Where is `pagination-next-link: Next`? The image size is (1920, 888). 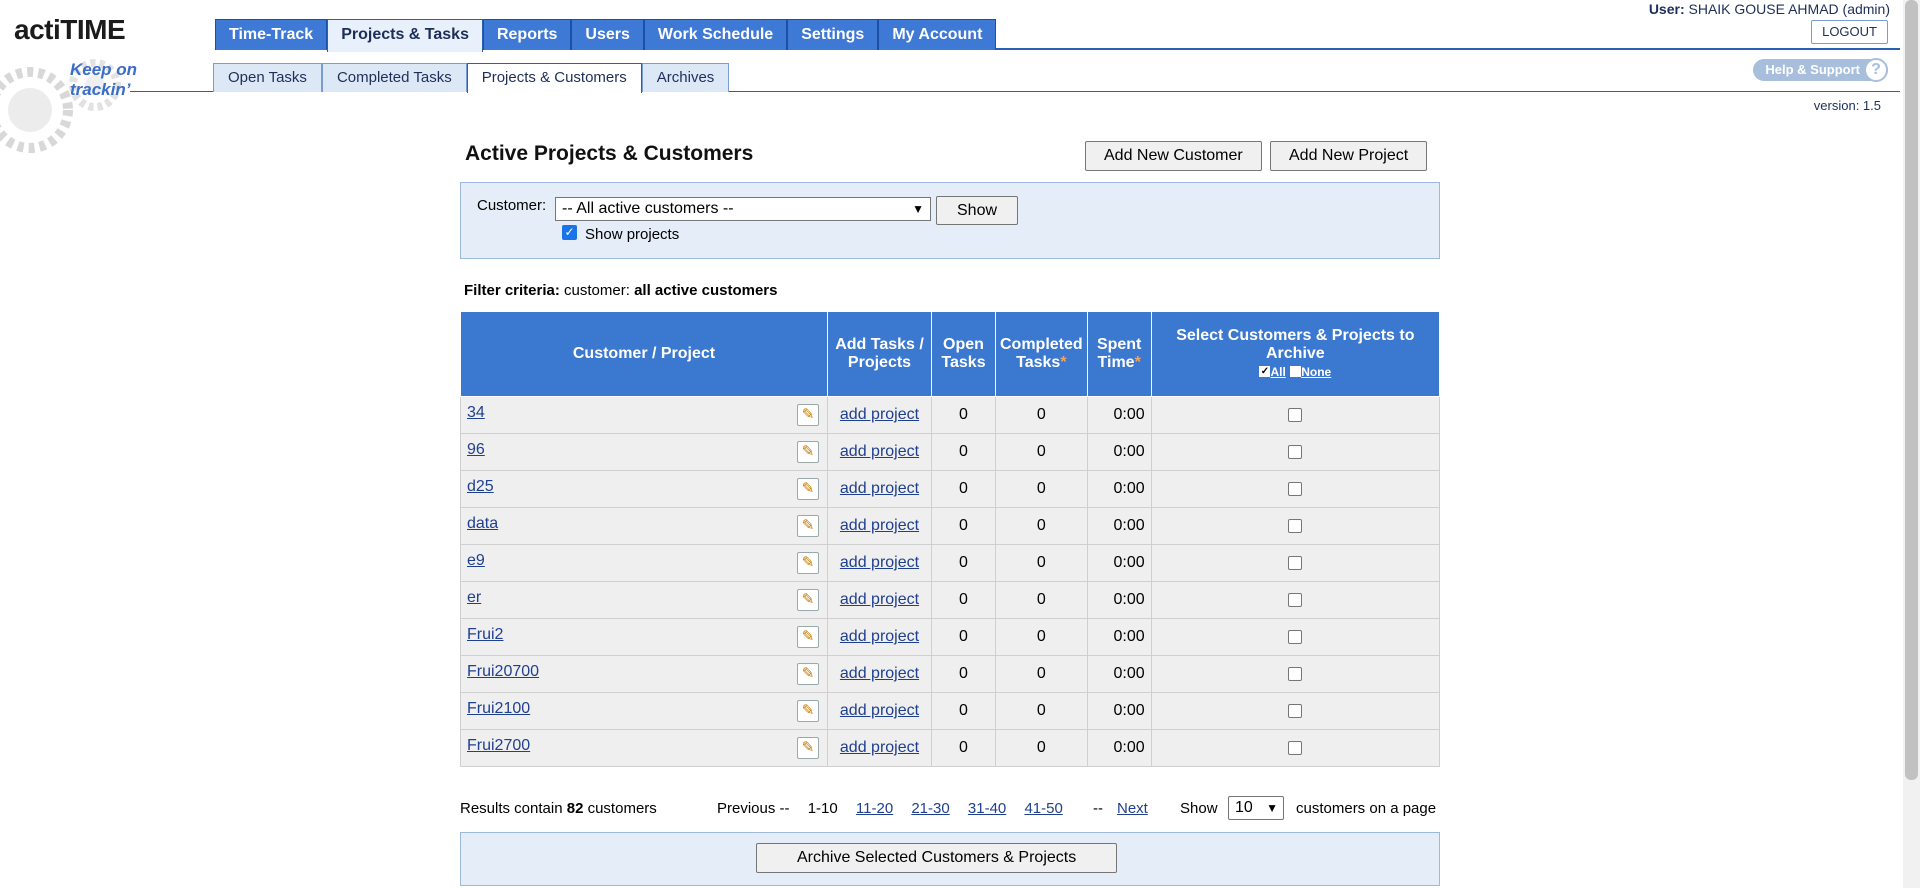 pagination-next-link: Next is located at coordinates (1132, 808).